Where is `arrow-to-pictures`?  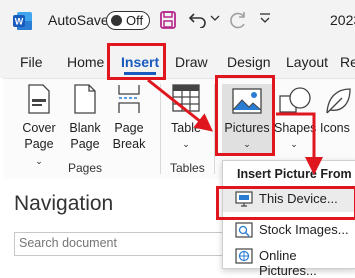
arrow-to-pictures is located at coordinates (180, 105).